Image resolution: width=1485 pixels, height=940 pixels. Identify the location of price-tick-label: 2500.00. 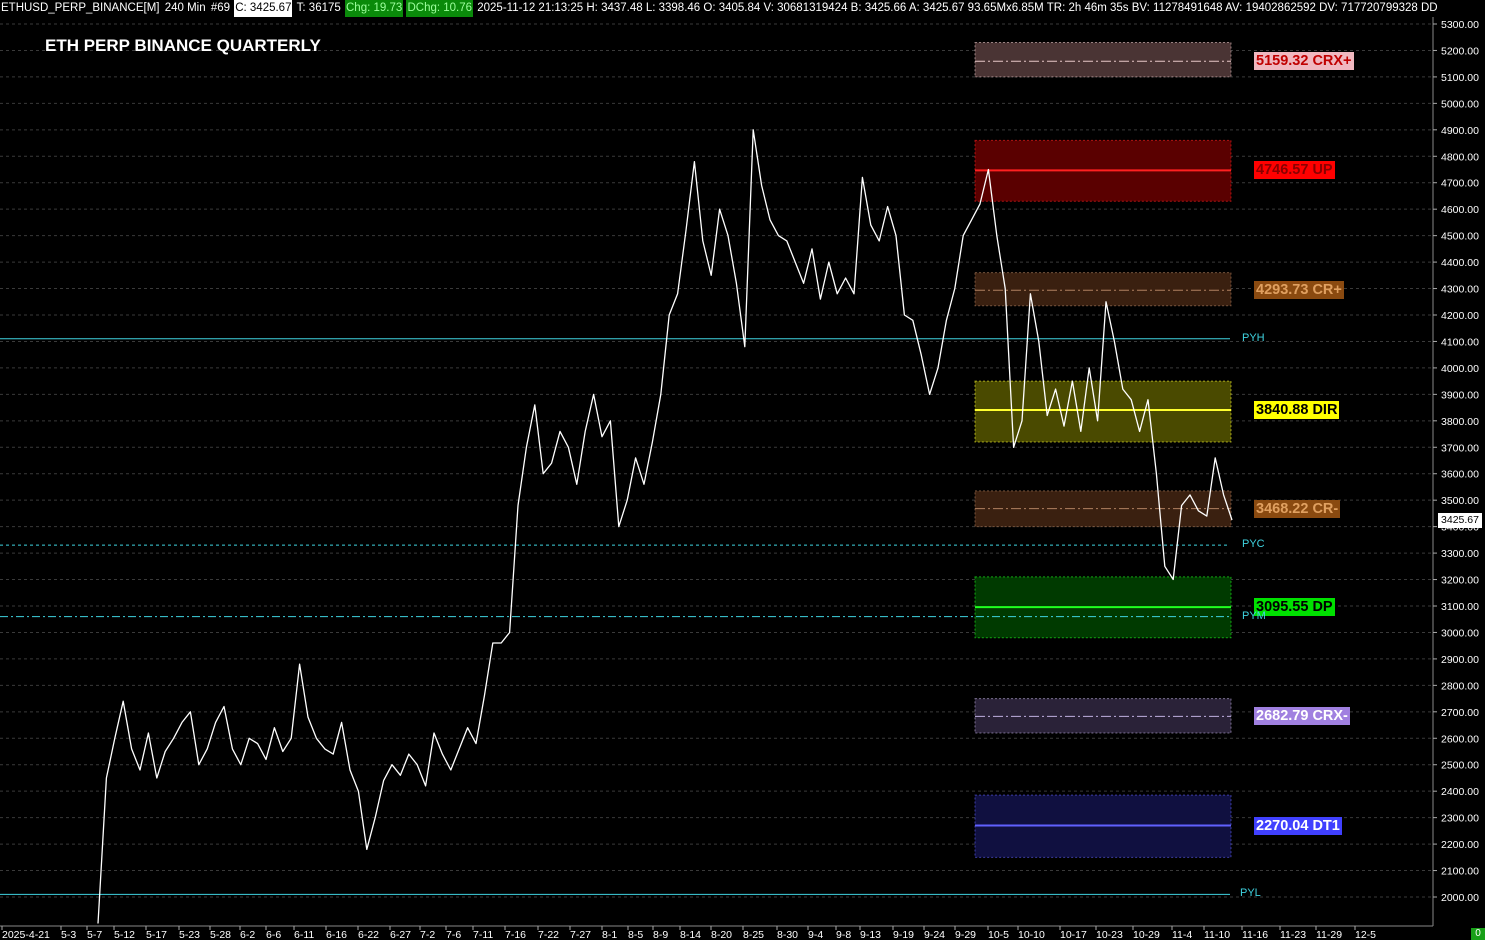
(1460, 766).